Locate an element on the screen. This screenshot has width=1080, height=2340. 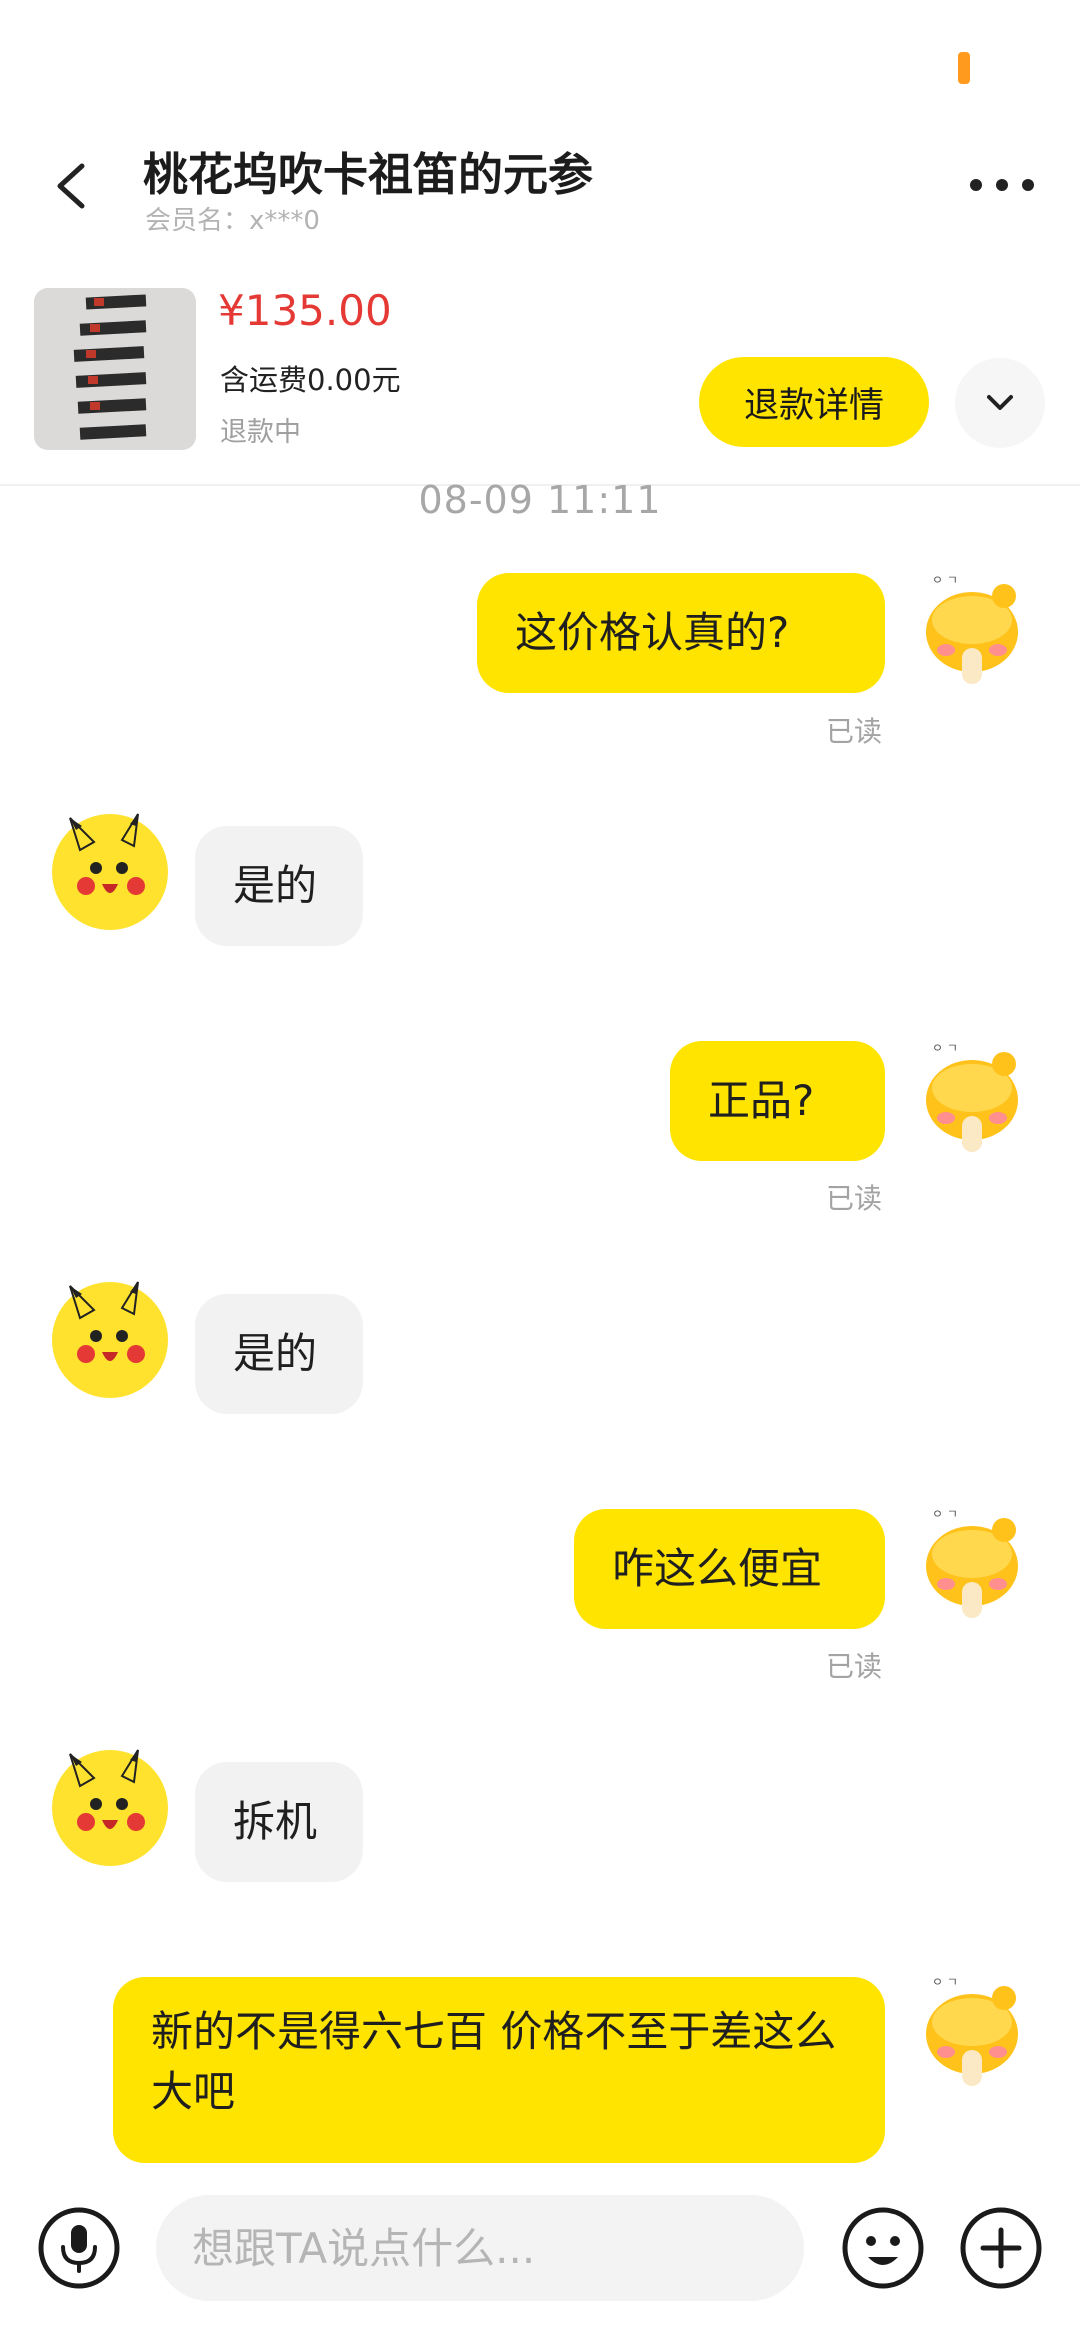
outgoing-message-bubble: 正品? is located at coordinates (777, 1101).